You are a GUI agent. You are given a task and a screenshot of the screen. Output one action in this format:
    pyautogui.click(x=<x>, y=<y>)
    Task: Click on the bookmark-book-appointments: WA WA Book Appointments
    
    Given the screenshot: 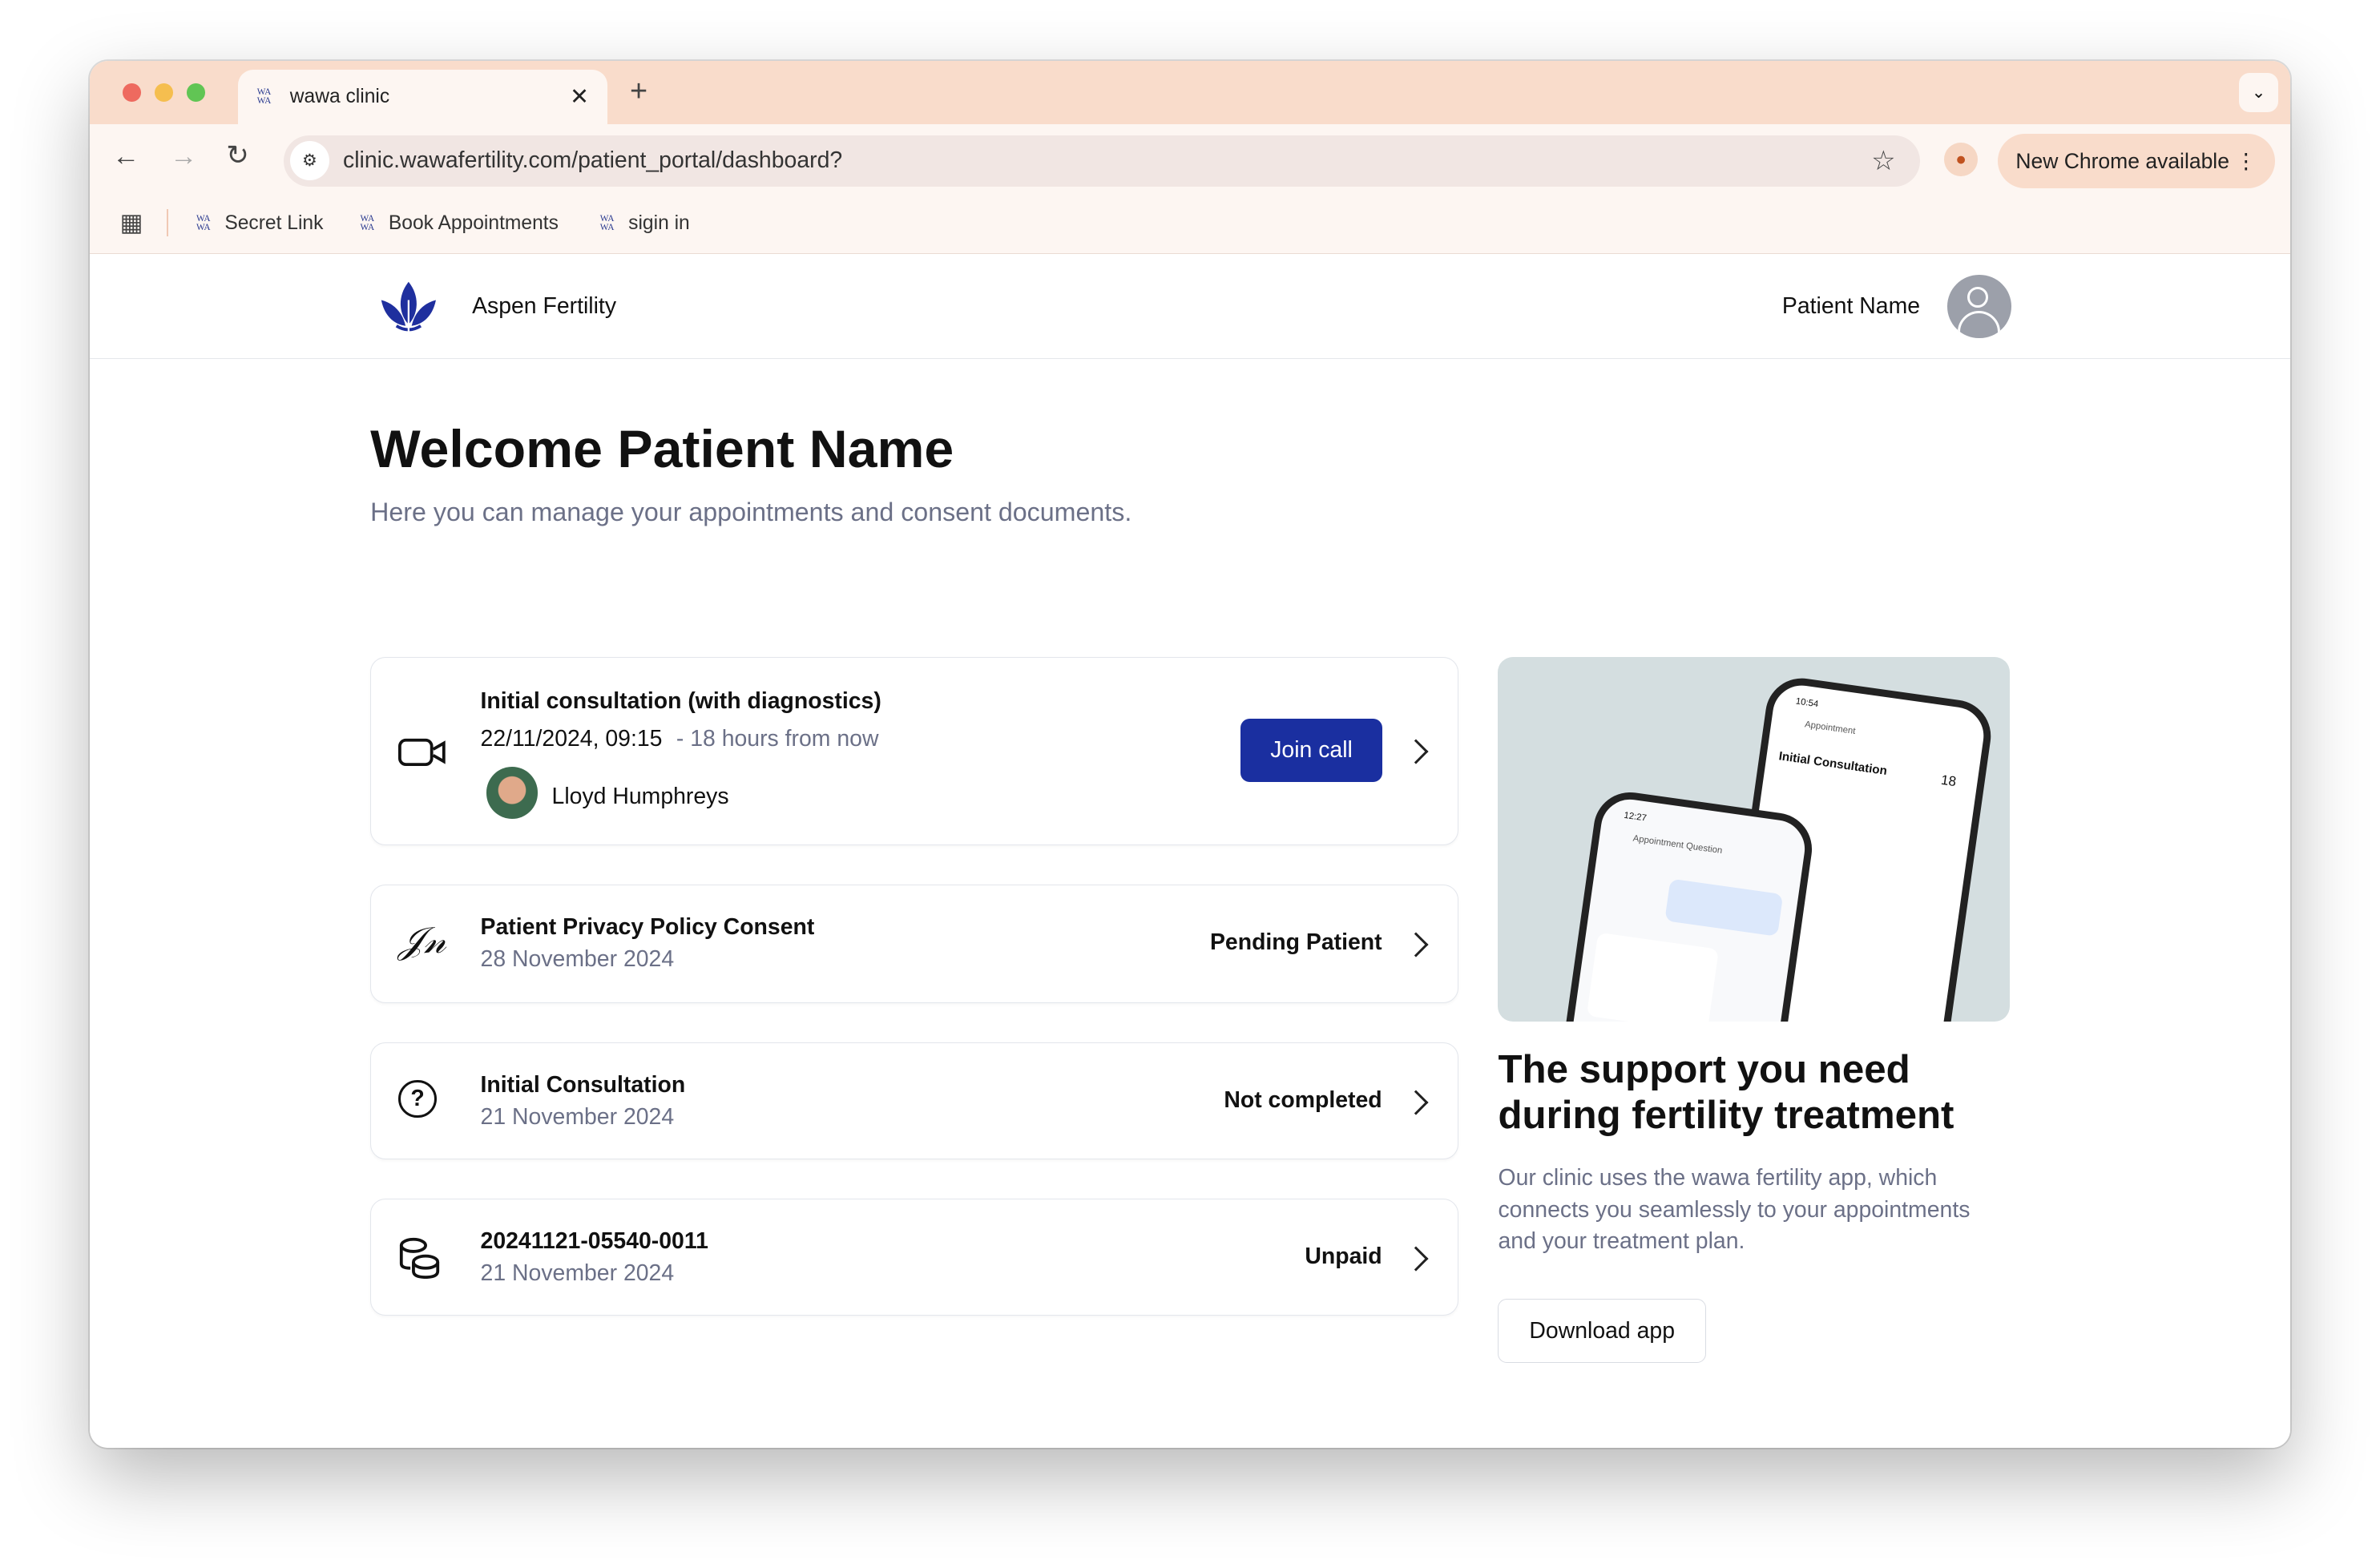 What is the action you would take?
    pyautogui.click(x=458, y=223)
    